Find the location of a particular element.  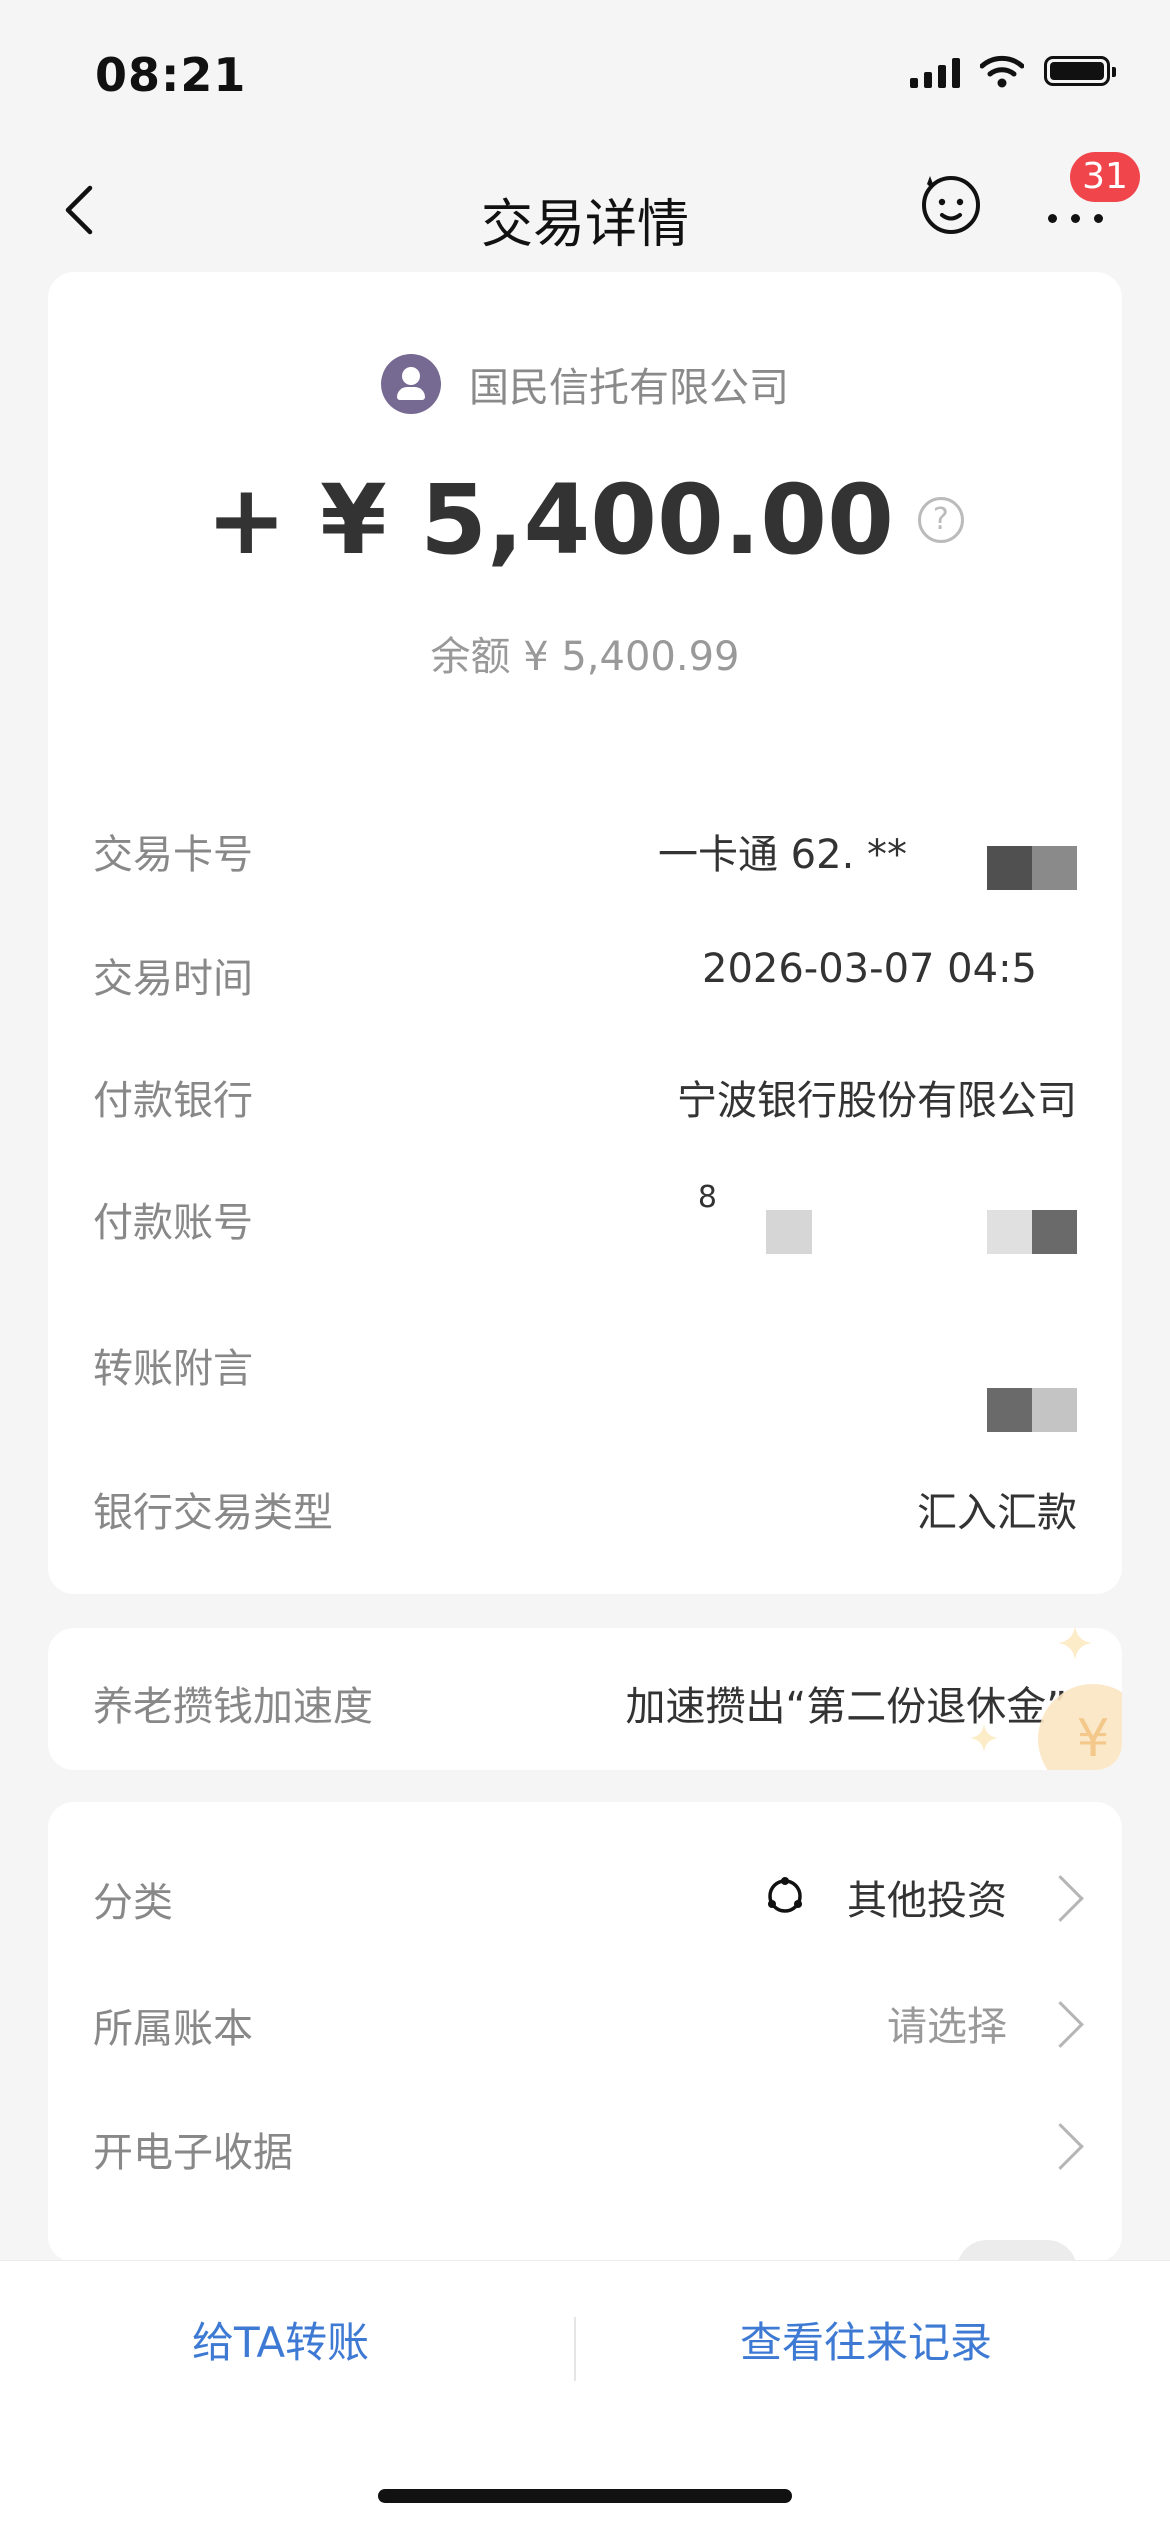

detail-label: 交易卡号 is located at coordinates (173, 855).